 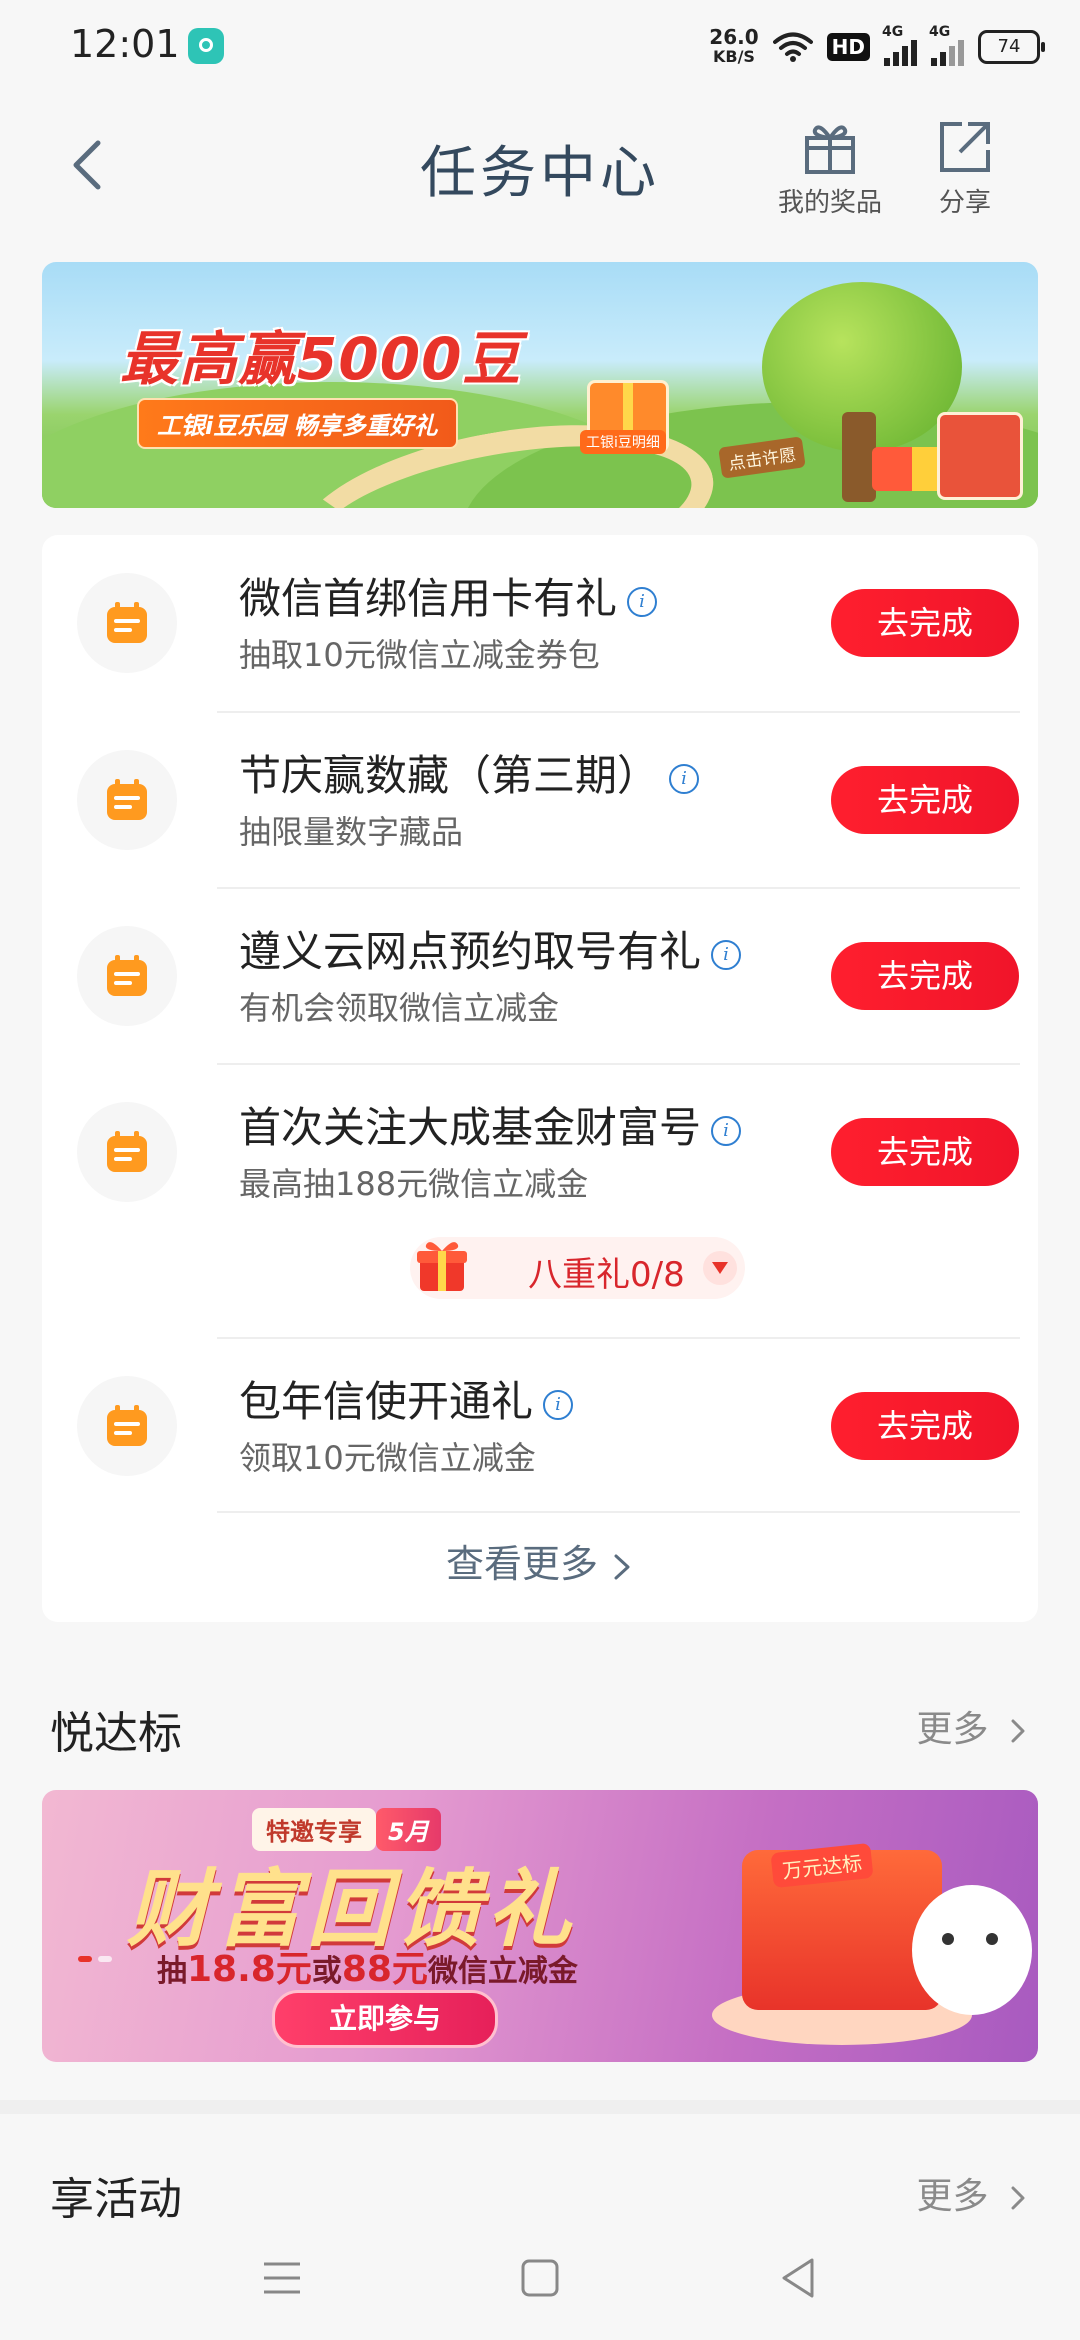 I want to click on share-button: 分享, so click(x=965, y=168).